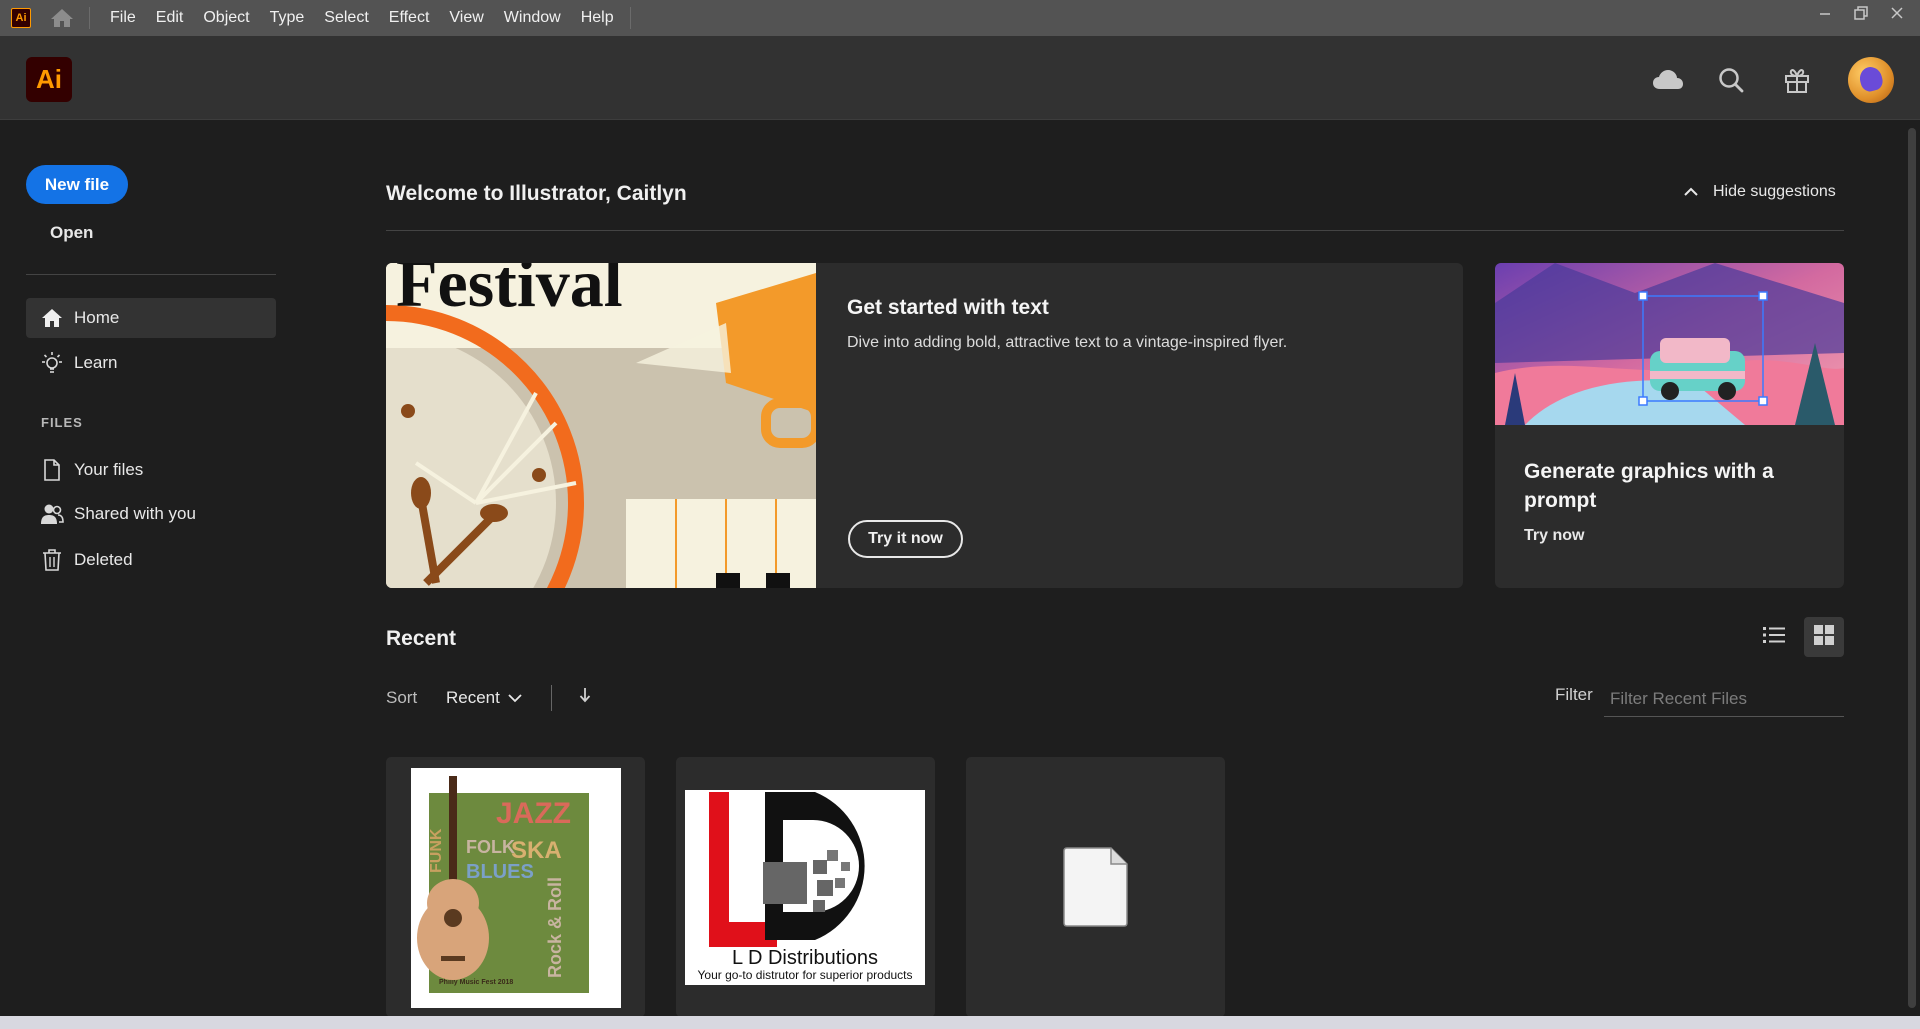 The width and height of the screenshot is (1920, 1029). Describe the element at coordinates (123, 18) in the screenshot. I see `menu-file: File` at that location.